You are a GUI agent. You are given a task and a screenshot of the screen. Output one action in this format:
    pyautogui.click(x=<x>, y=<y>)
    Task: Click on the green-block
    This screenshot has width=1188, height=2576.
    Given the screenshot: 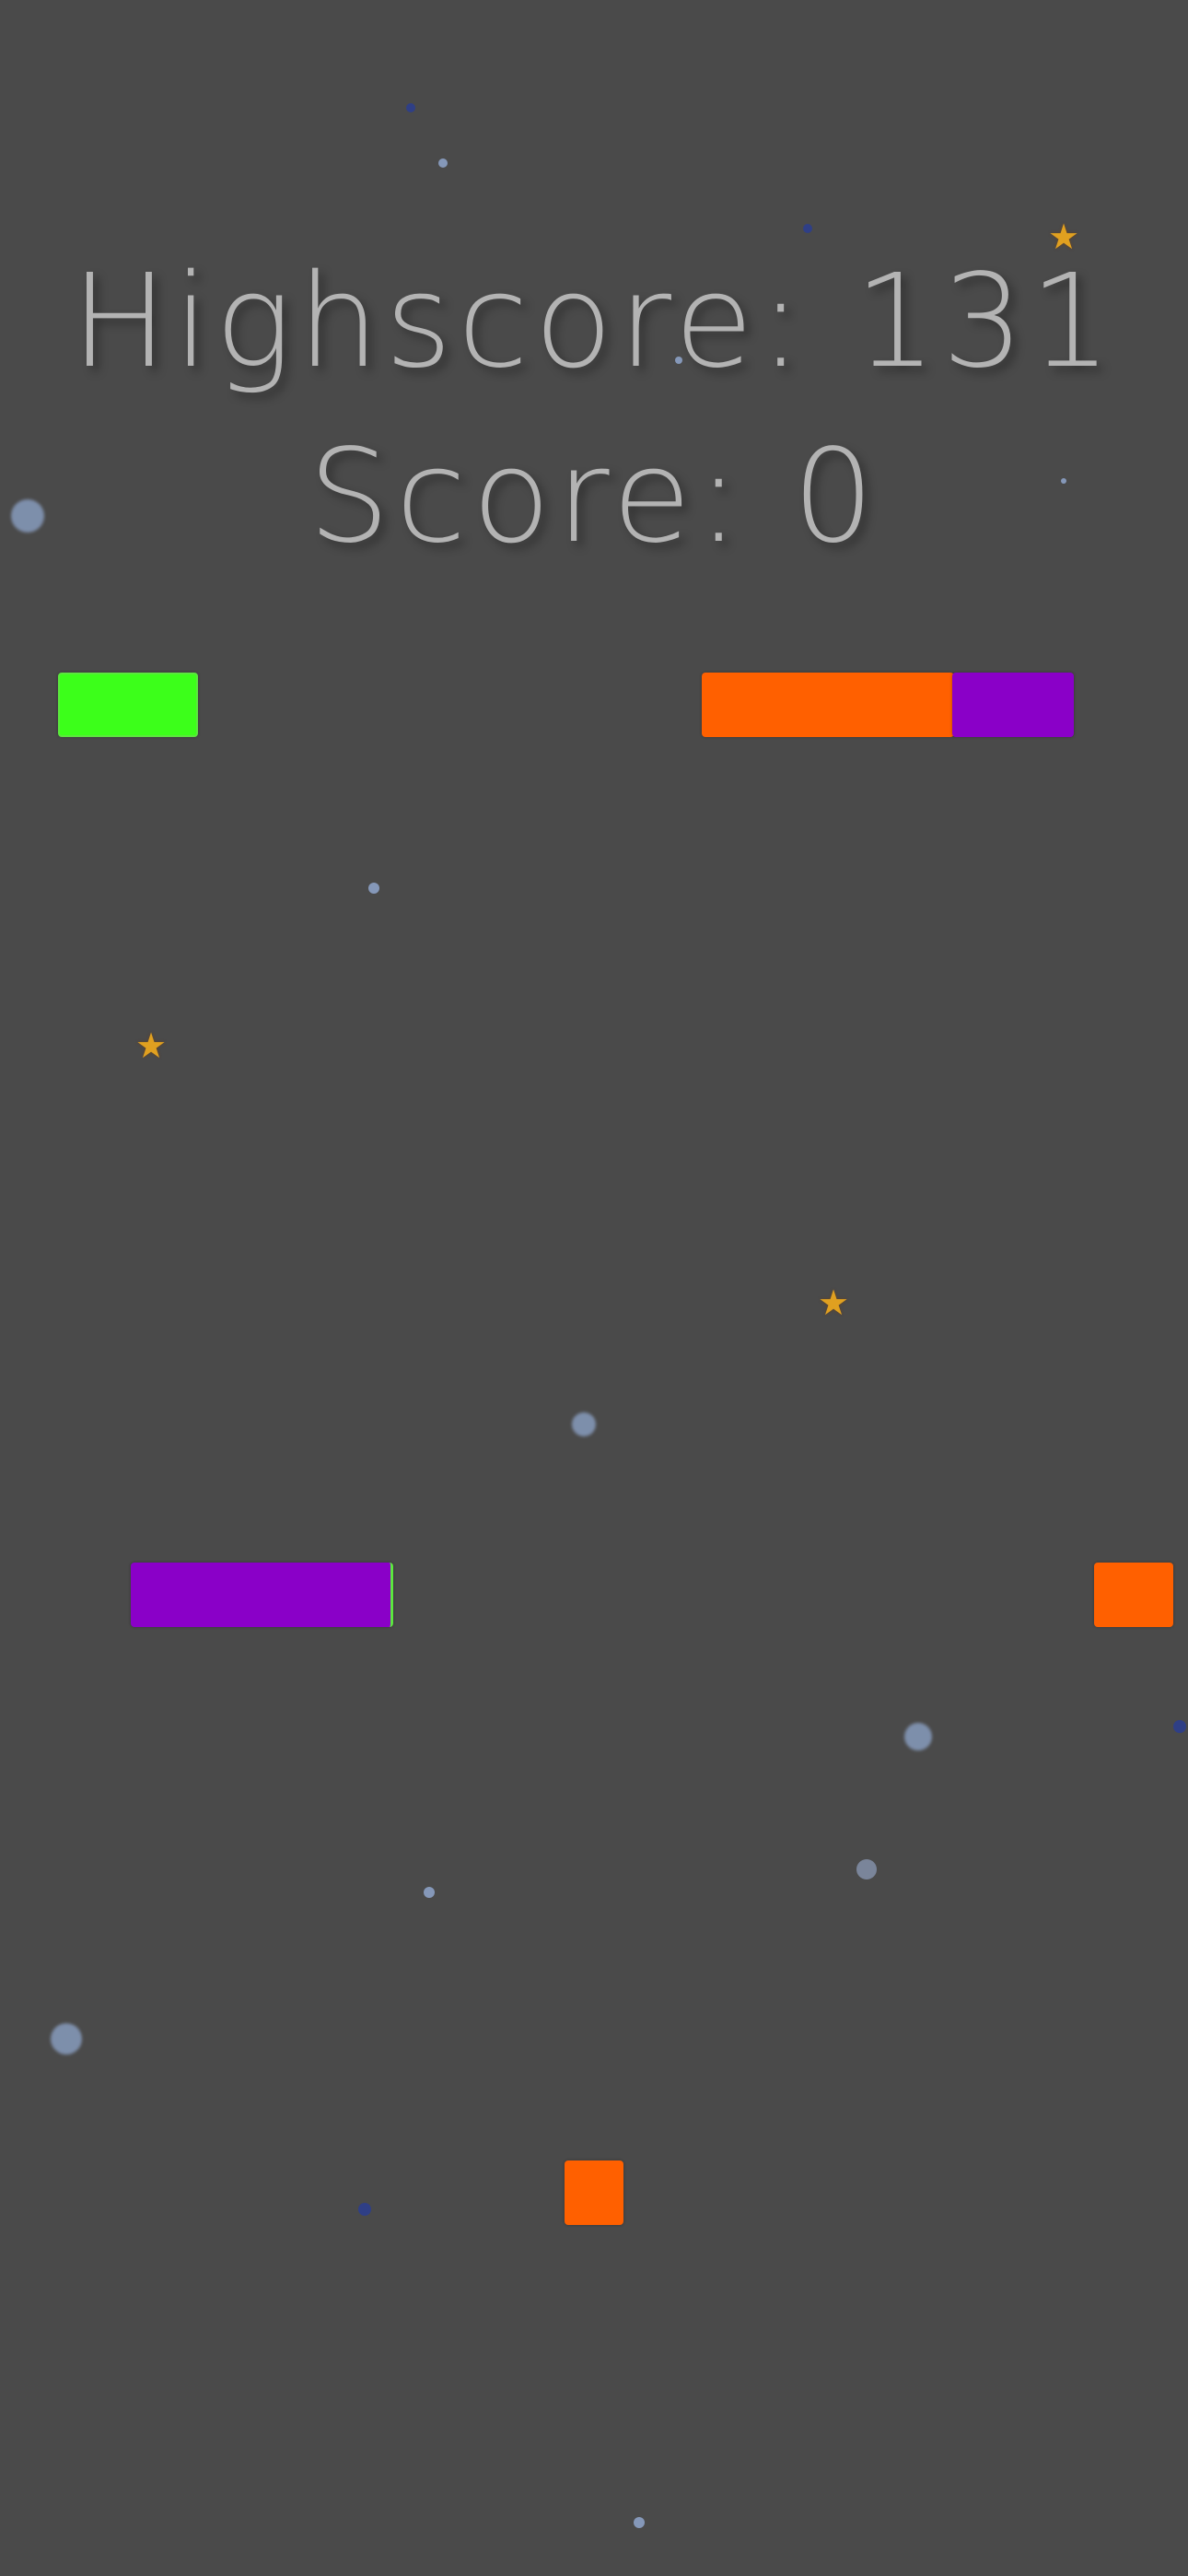 What is the action you would take?
    pyautogui.click(x=128, y=705)
    